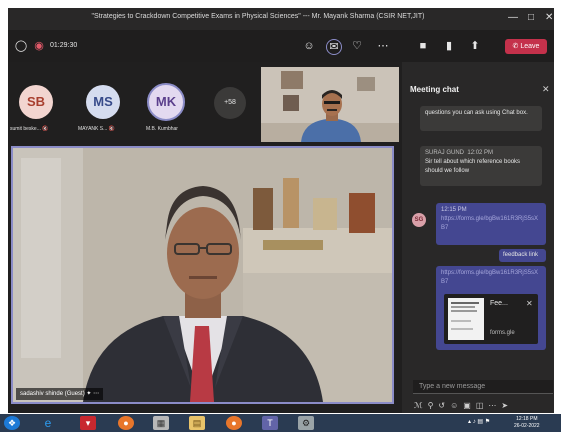 This screenshot has height=432, width=561. I want to click on emoji-icon: ☺, so click(456, 405).